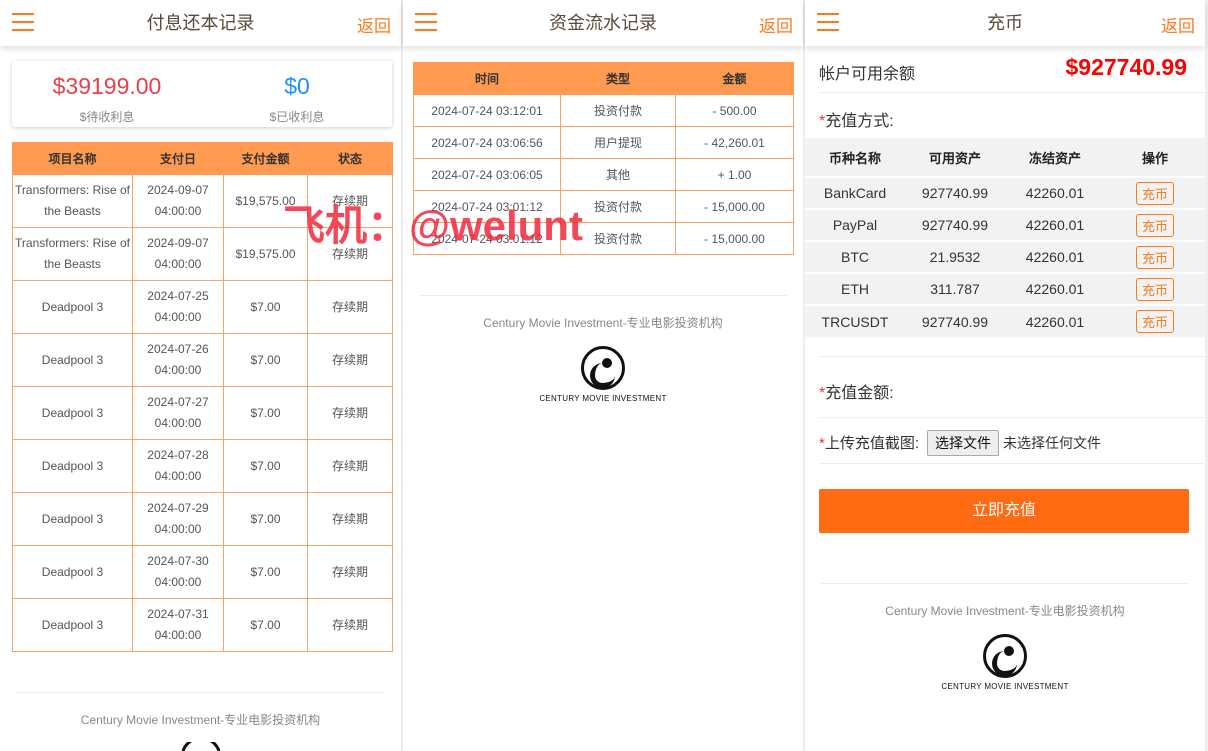 This screenshot has height=751, width=1208. Describe the element at coordinates (618, 174) in the screenshot. I see `table-cell: 其他` at that location.